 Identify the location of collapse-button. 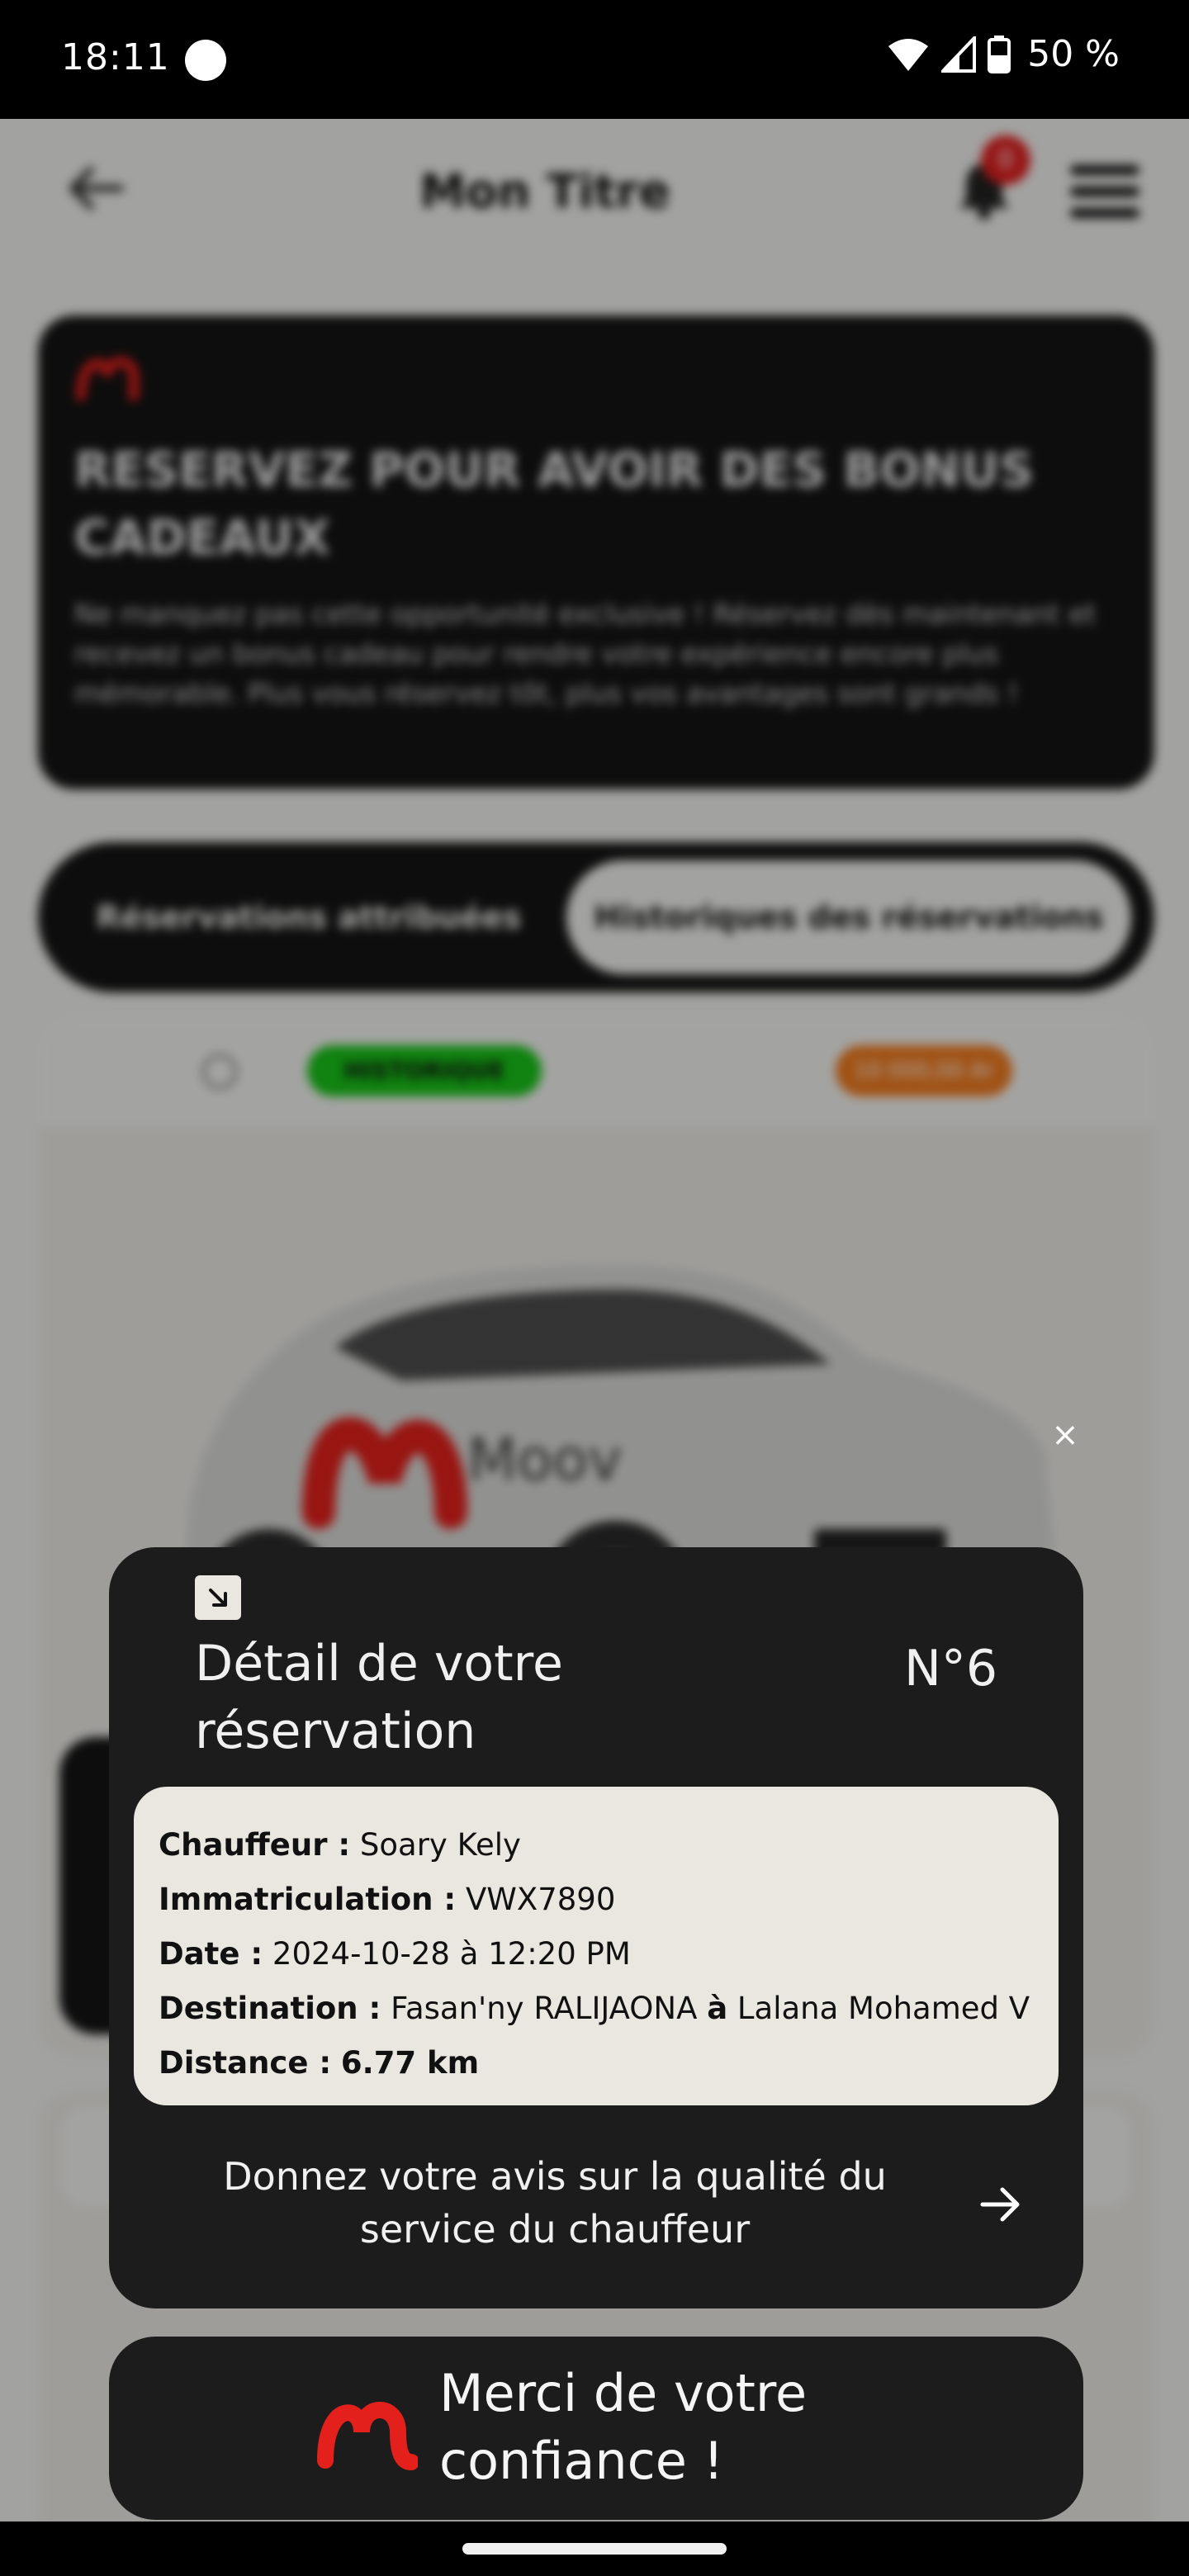
(218, 1597).